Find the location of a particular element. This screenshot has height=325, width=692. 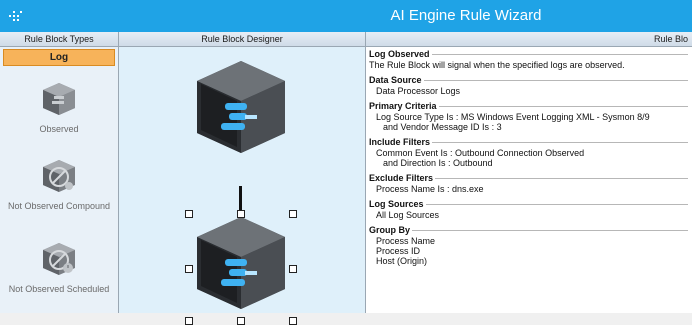

section-log-sources: Log Sources All Log Sources is located at coordinates (528, 209).